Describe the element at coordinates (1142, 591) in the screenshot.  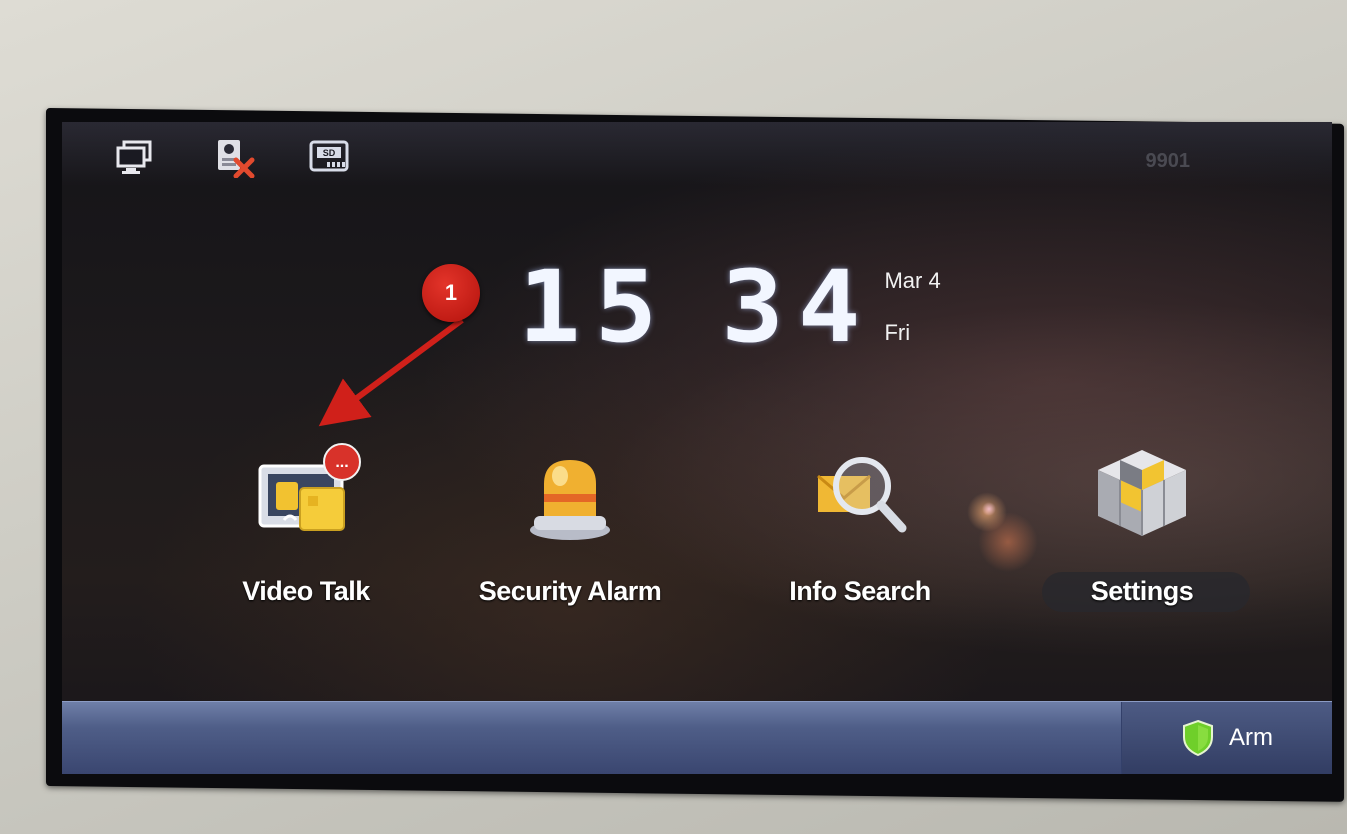
I see `settings-label: Settings` at that location.